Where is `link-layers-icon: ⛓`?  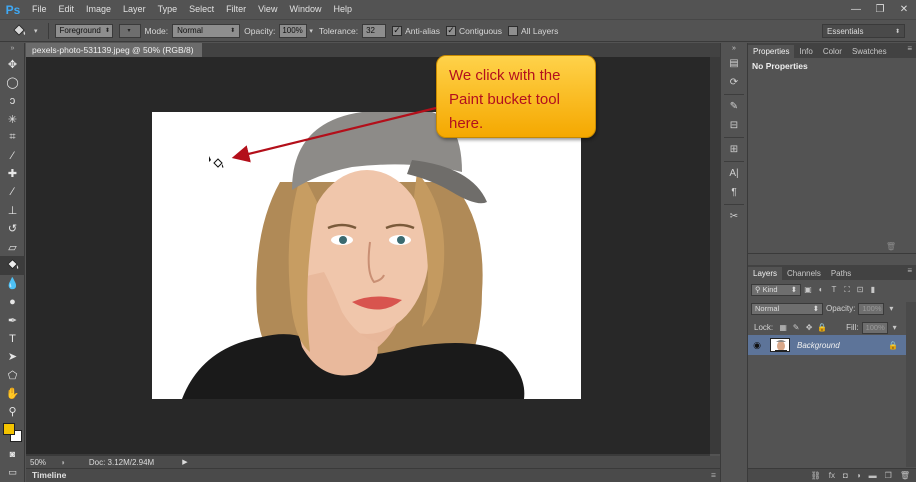
link-layers-icon: ⛓ is located at coordinates (816, 475).